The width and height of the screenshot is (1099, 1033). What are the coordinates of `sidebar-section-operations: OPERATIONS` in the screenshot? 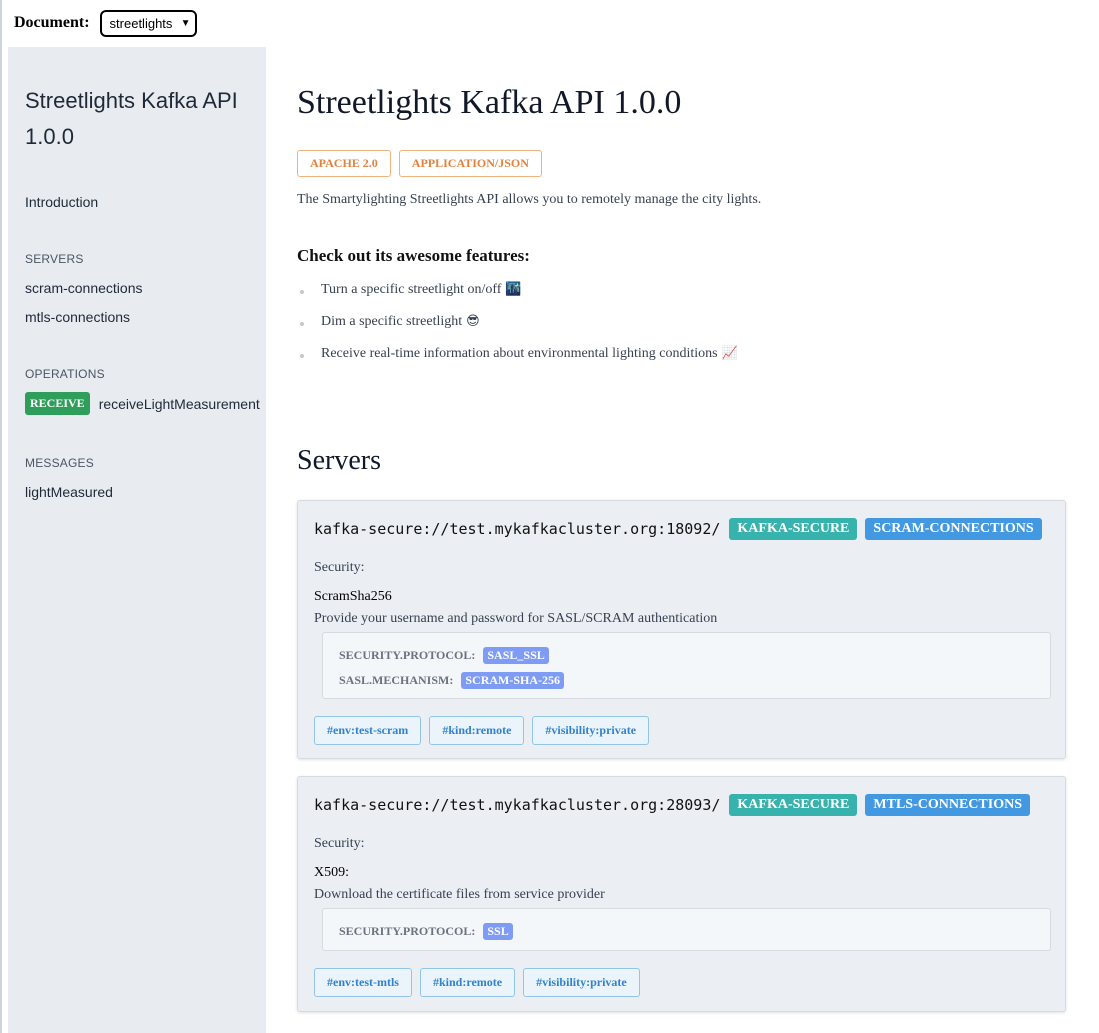 It's located at (65, 374).